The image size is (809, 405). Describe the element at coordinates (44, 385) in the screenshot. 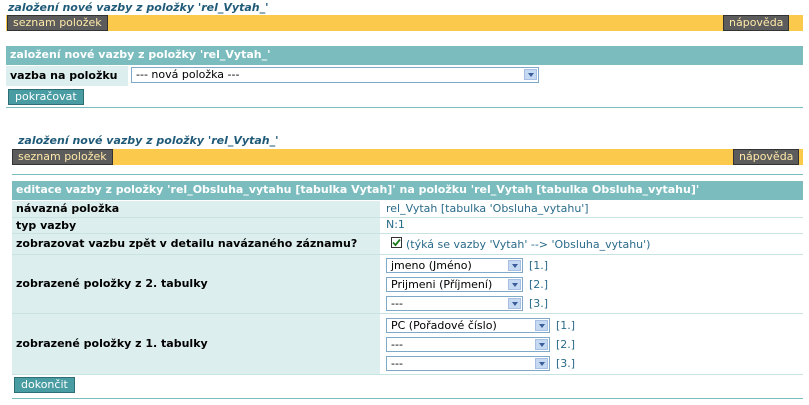

I see `finish-button: dokončit` at that location.